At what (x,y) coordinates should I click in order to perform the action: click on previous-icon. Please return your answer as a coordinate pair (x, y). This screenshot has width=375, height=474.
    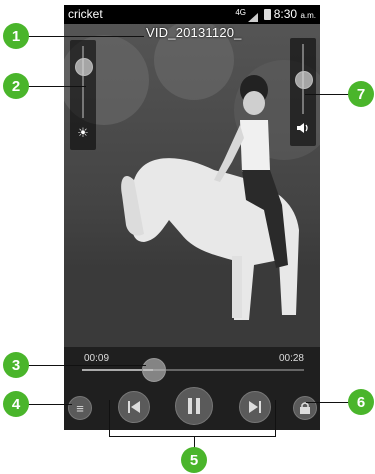
    Looking at the image, I should click on (134, 407).